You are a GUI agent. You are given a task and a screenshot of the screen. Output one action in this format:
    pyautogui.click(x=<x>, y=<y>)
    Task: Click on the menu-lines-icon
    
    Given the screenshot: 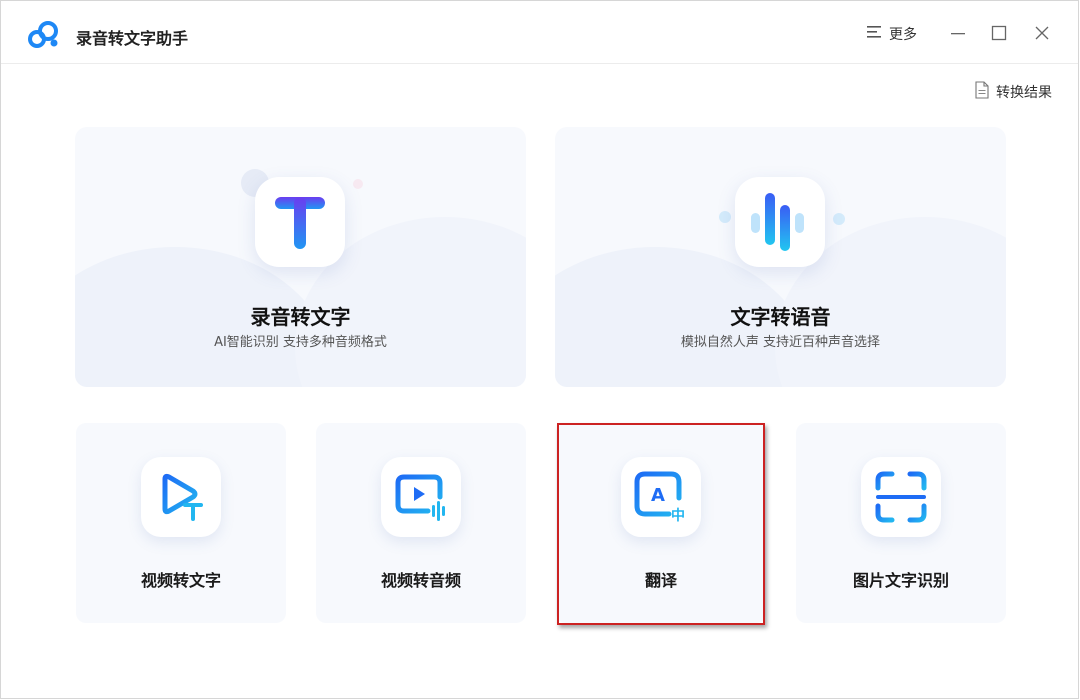 What is the action you would take?
    pyautogui.click(x=875, y=34)
    